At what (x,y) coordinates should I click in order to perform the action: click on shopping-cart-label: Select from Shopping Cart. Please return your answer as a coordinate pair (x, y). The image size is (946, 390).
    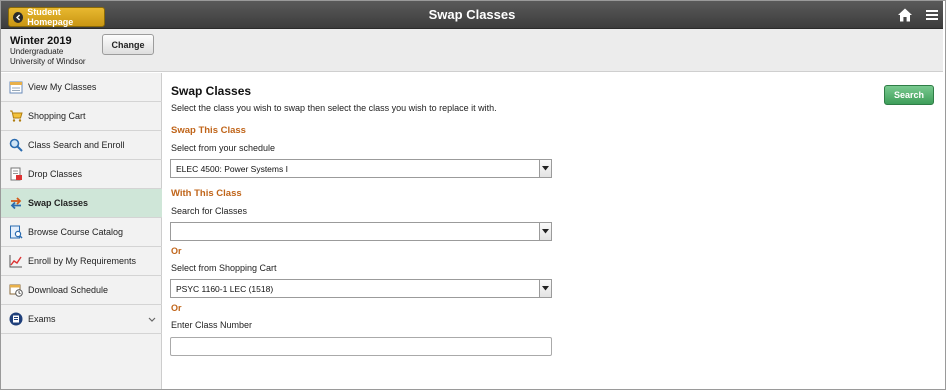
    Looking at the image, I should click on (224, 268).